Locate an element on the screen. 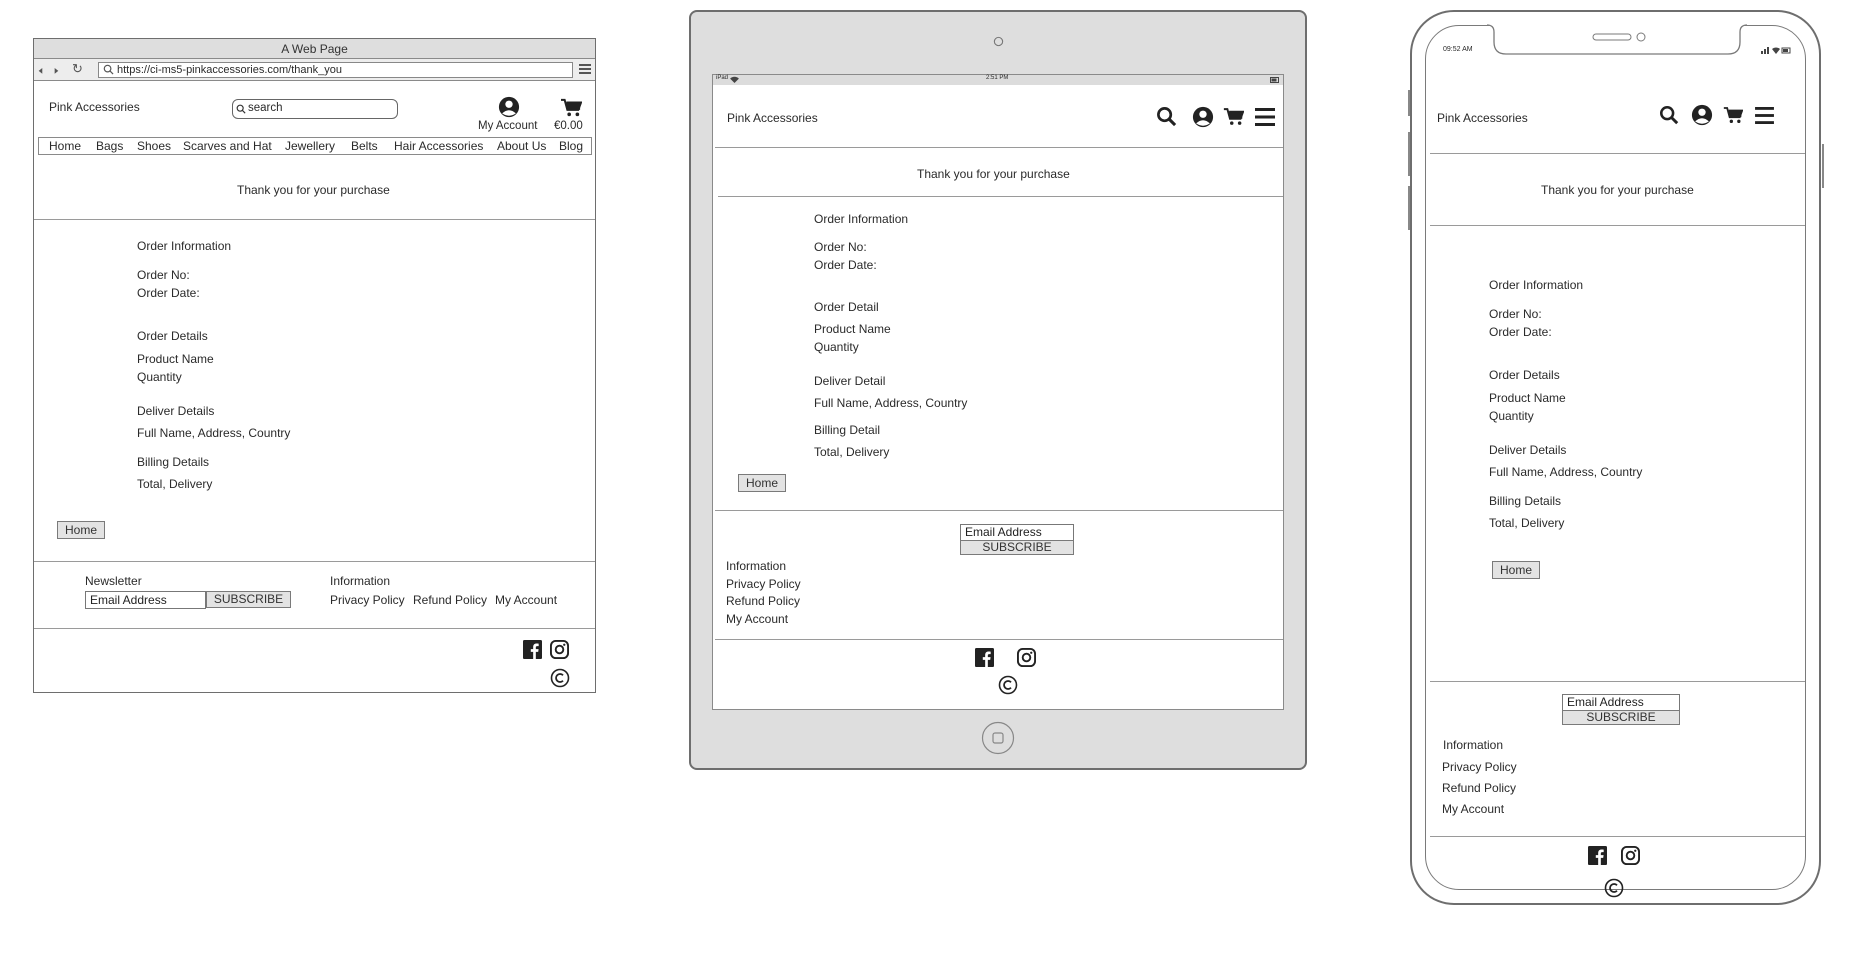 This screenshot has width=1870, height=962. order-details-heading: Order Details is located at coordinates (1524, 375).